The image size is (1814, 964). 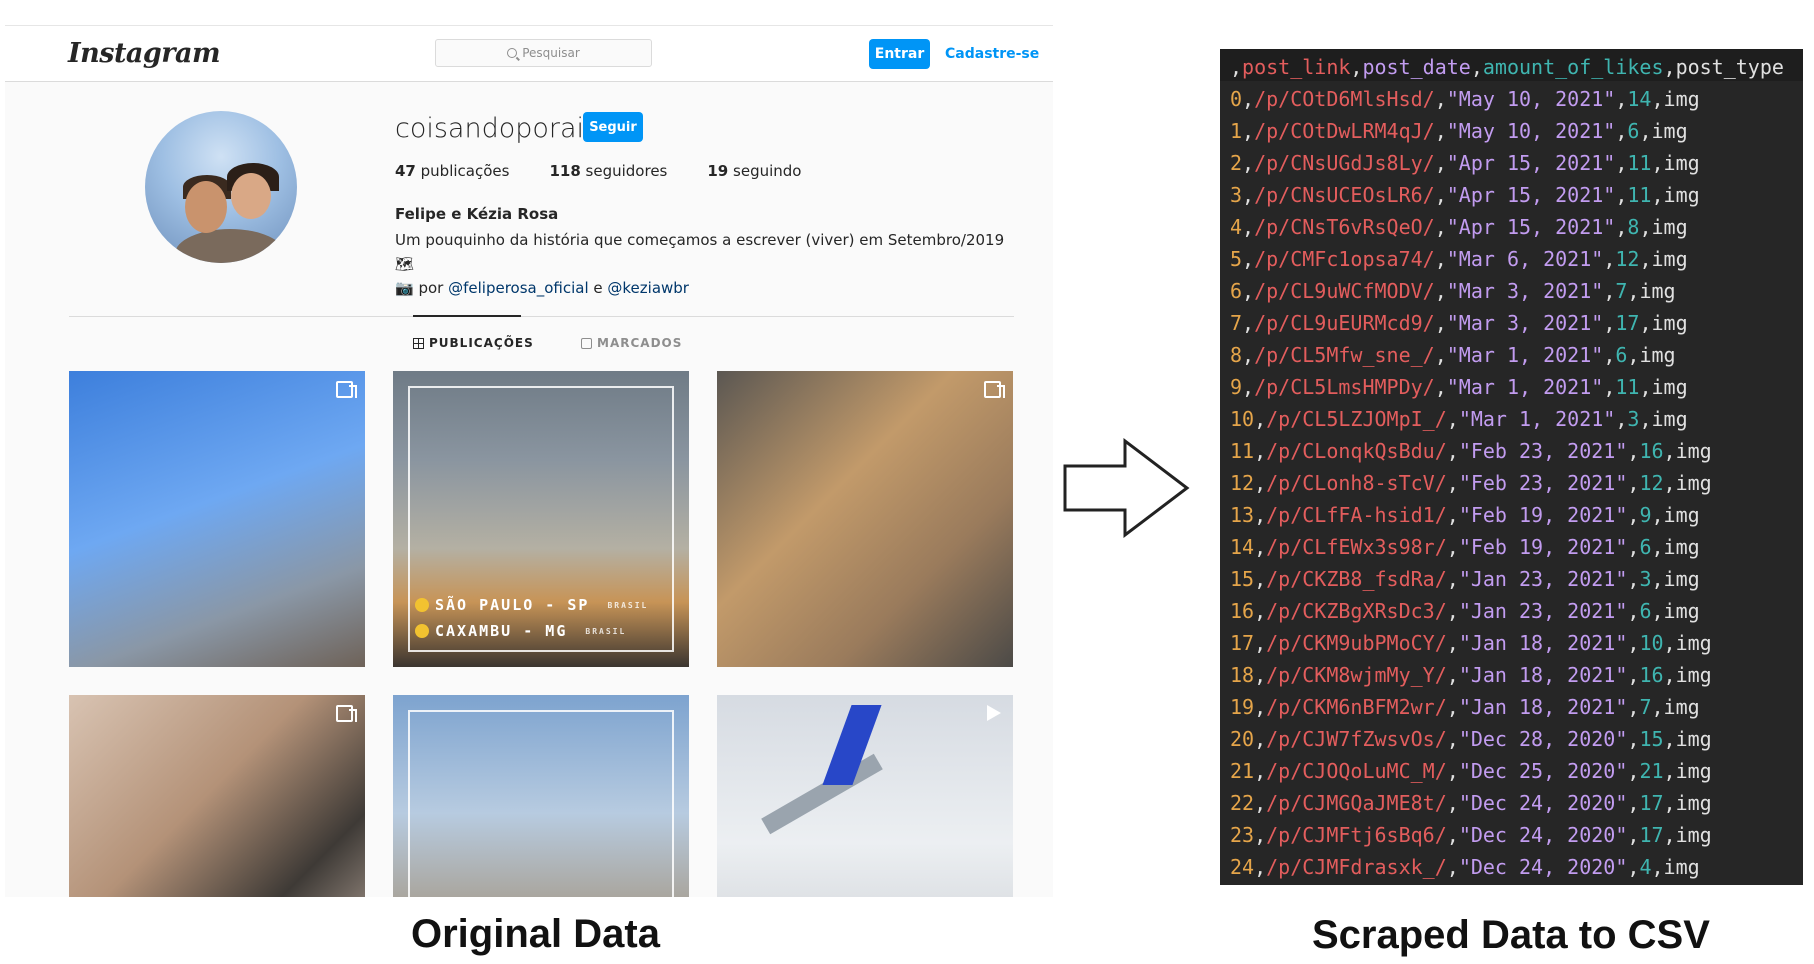 I want to click on followers-count: 118, so click(x=565, y=171).